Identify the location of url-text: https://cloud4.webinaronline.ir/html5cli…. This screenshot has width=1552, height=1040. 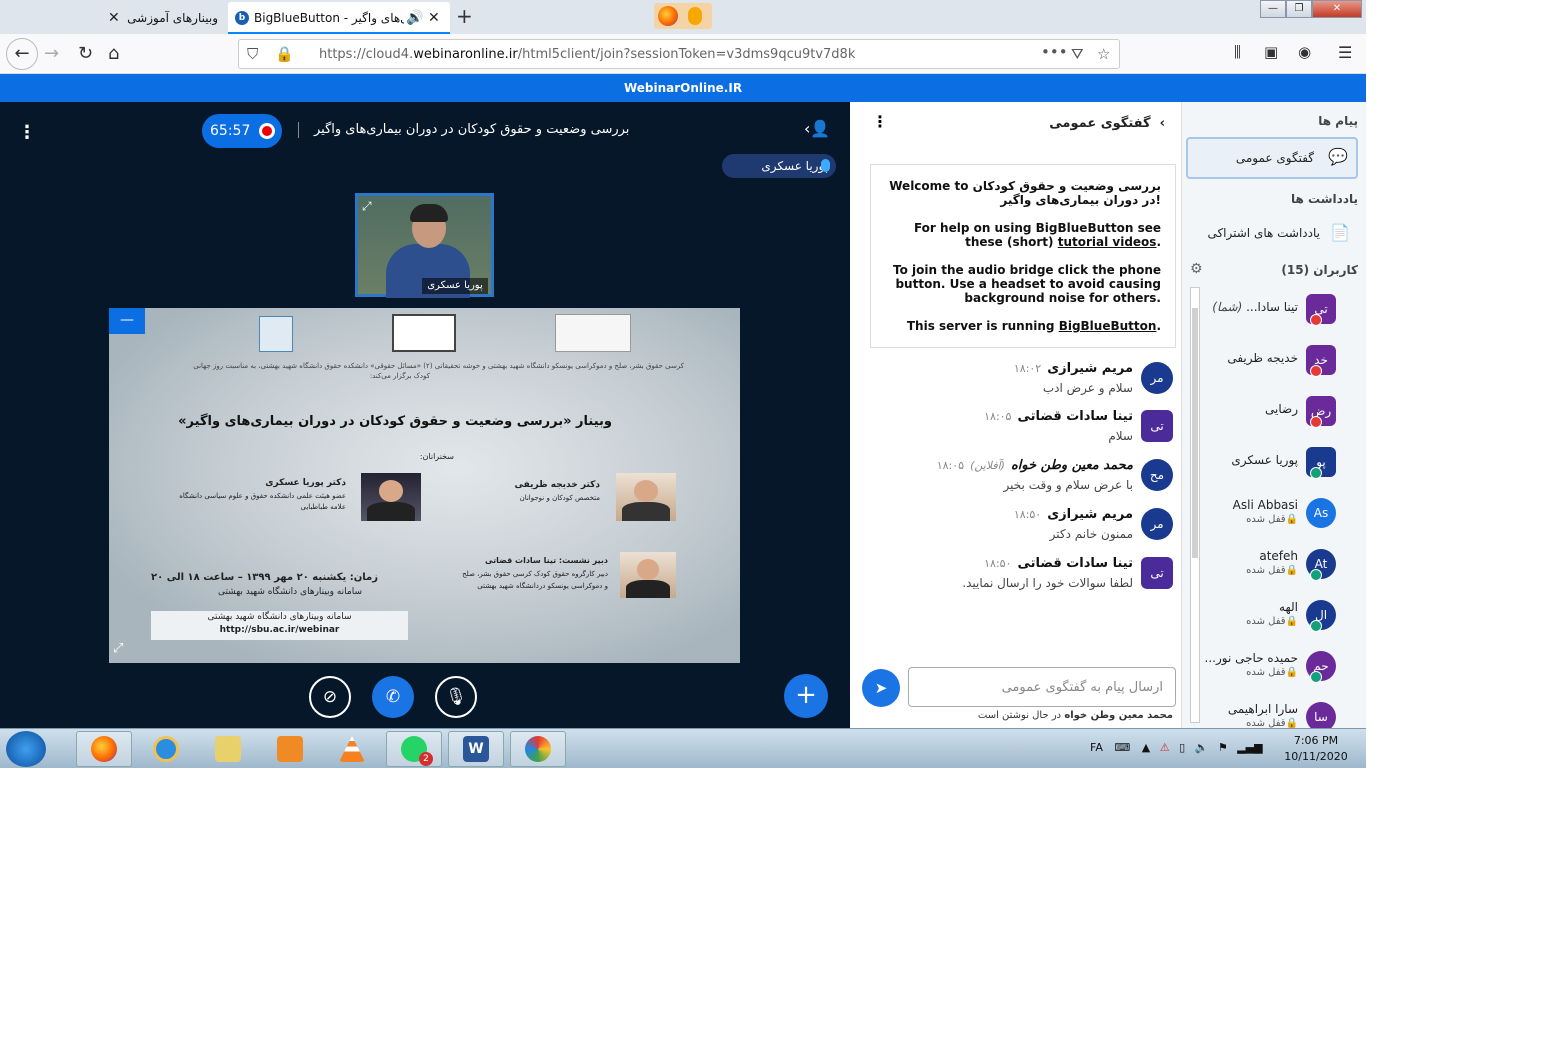
(587, 54).